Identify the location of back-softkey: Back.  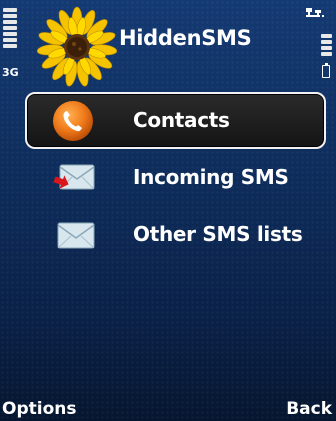
(309, 409).